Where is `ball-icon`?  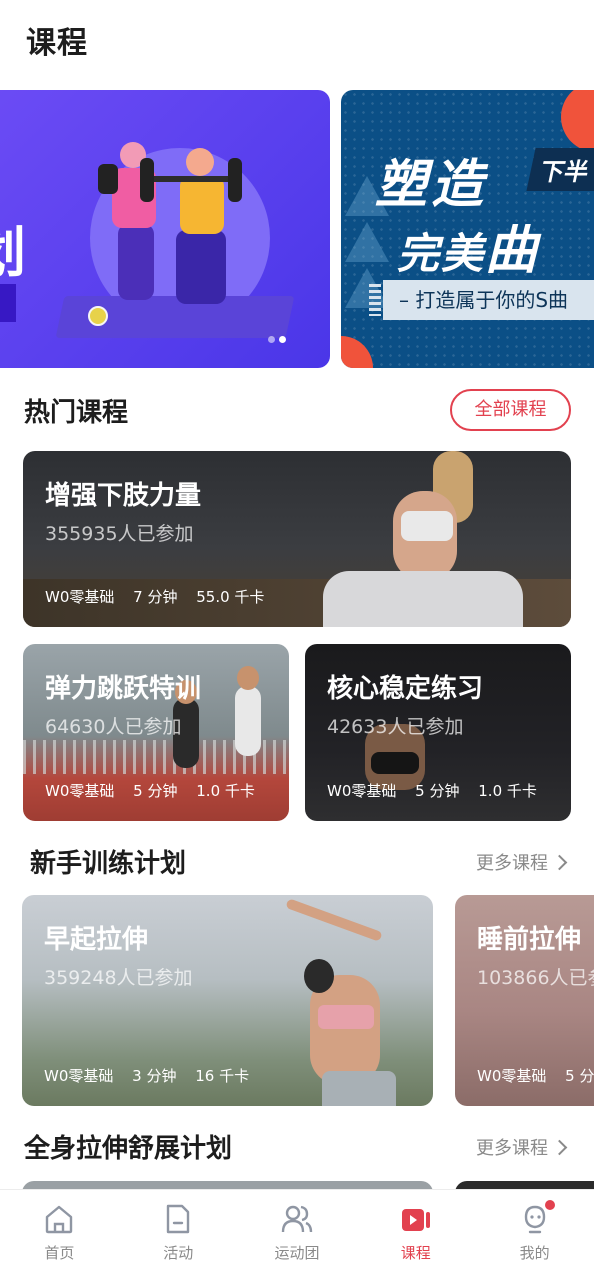
ball-icon is located at coordinates (98, 316).